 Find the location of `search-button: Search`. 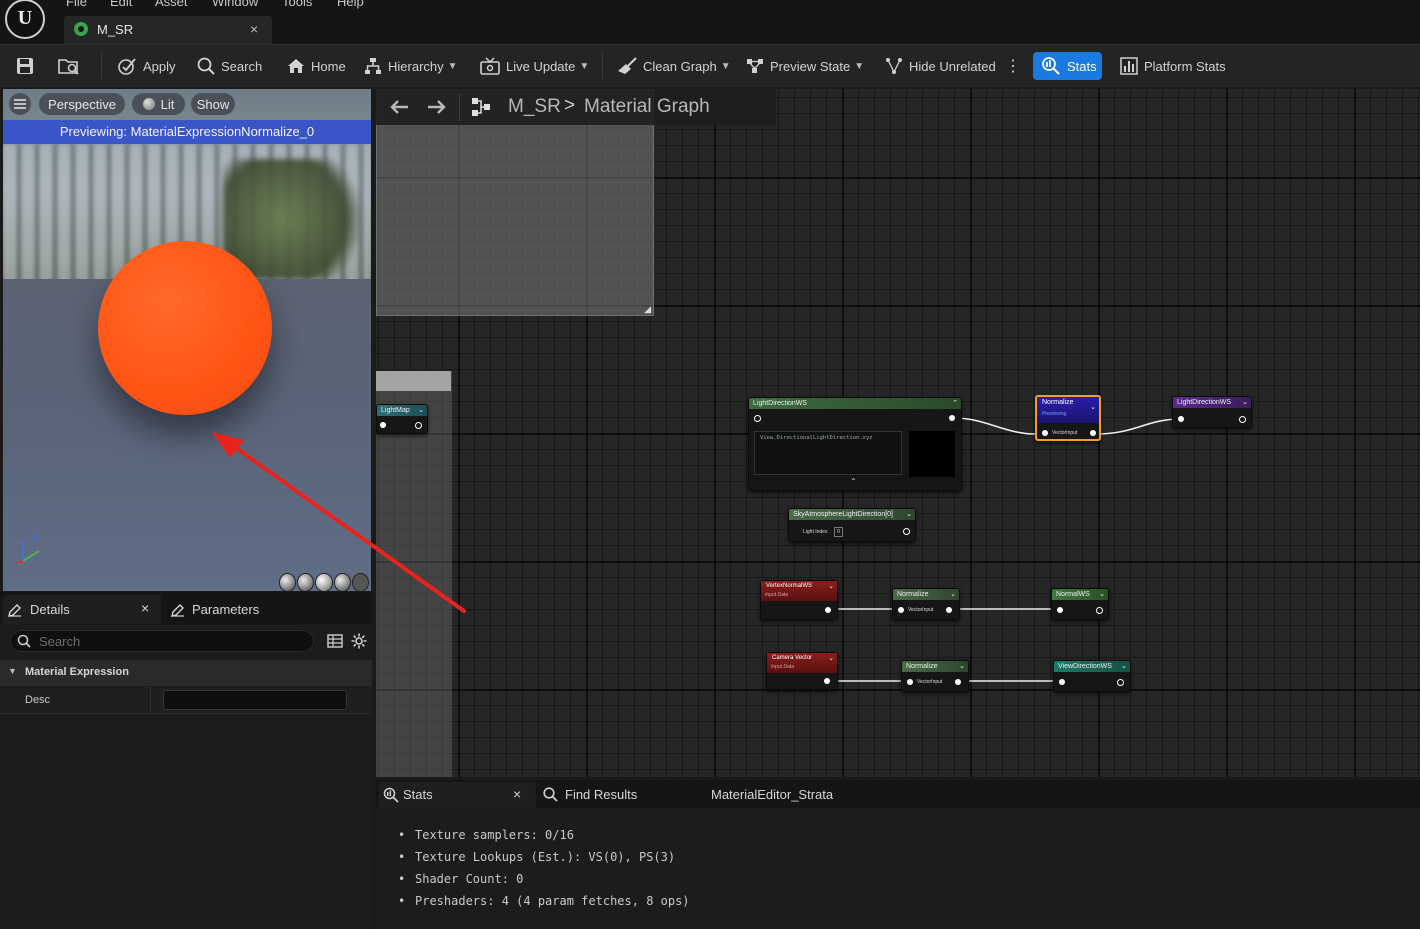

search-button: Search is located at coordinates (229, 66).